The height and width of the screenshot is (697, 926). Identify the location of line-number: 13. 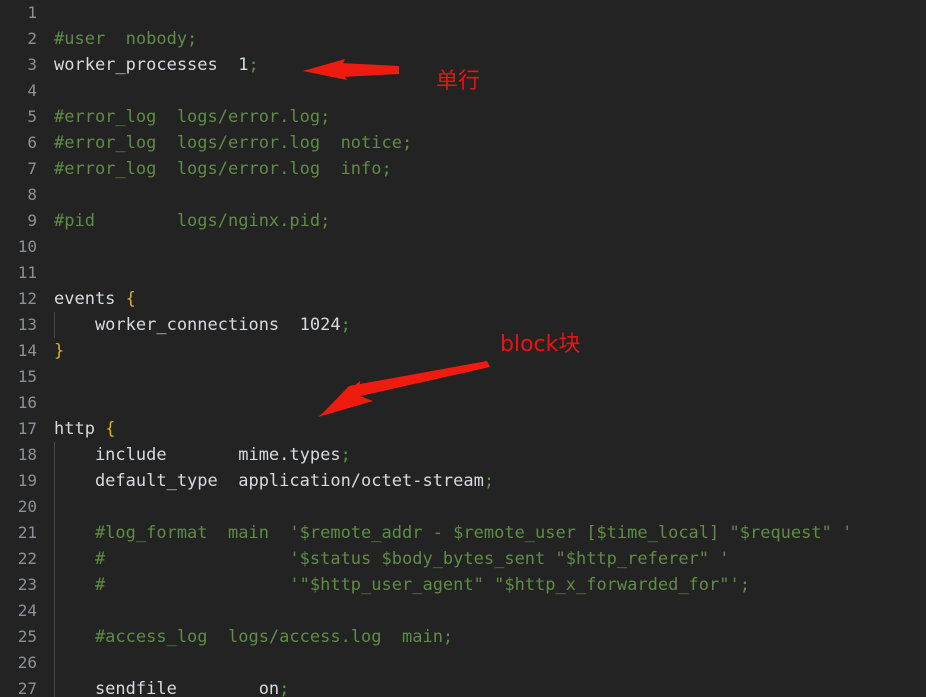
(27, 324).